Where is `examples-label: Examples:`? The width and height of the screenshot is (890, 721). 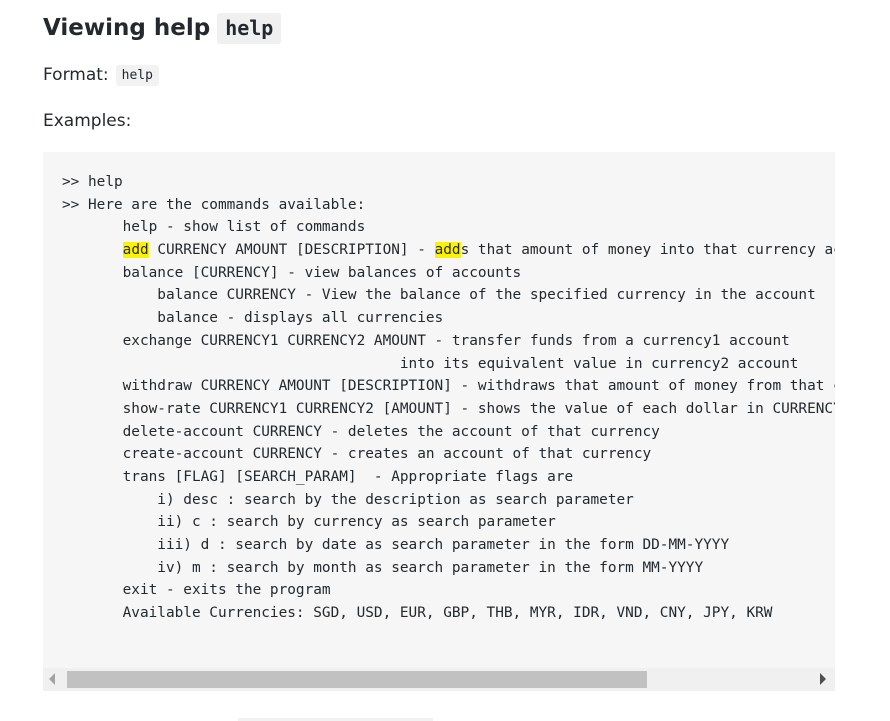 examples-label: Examples: is located at coordinates (87, 121).